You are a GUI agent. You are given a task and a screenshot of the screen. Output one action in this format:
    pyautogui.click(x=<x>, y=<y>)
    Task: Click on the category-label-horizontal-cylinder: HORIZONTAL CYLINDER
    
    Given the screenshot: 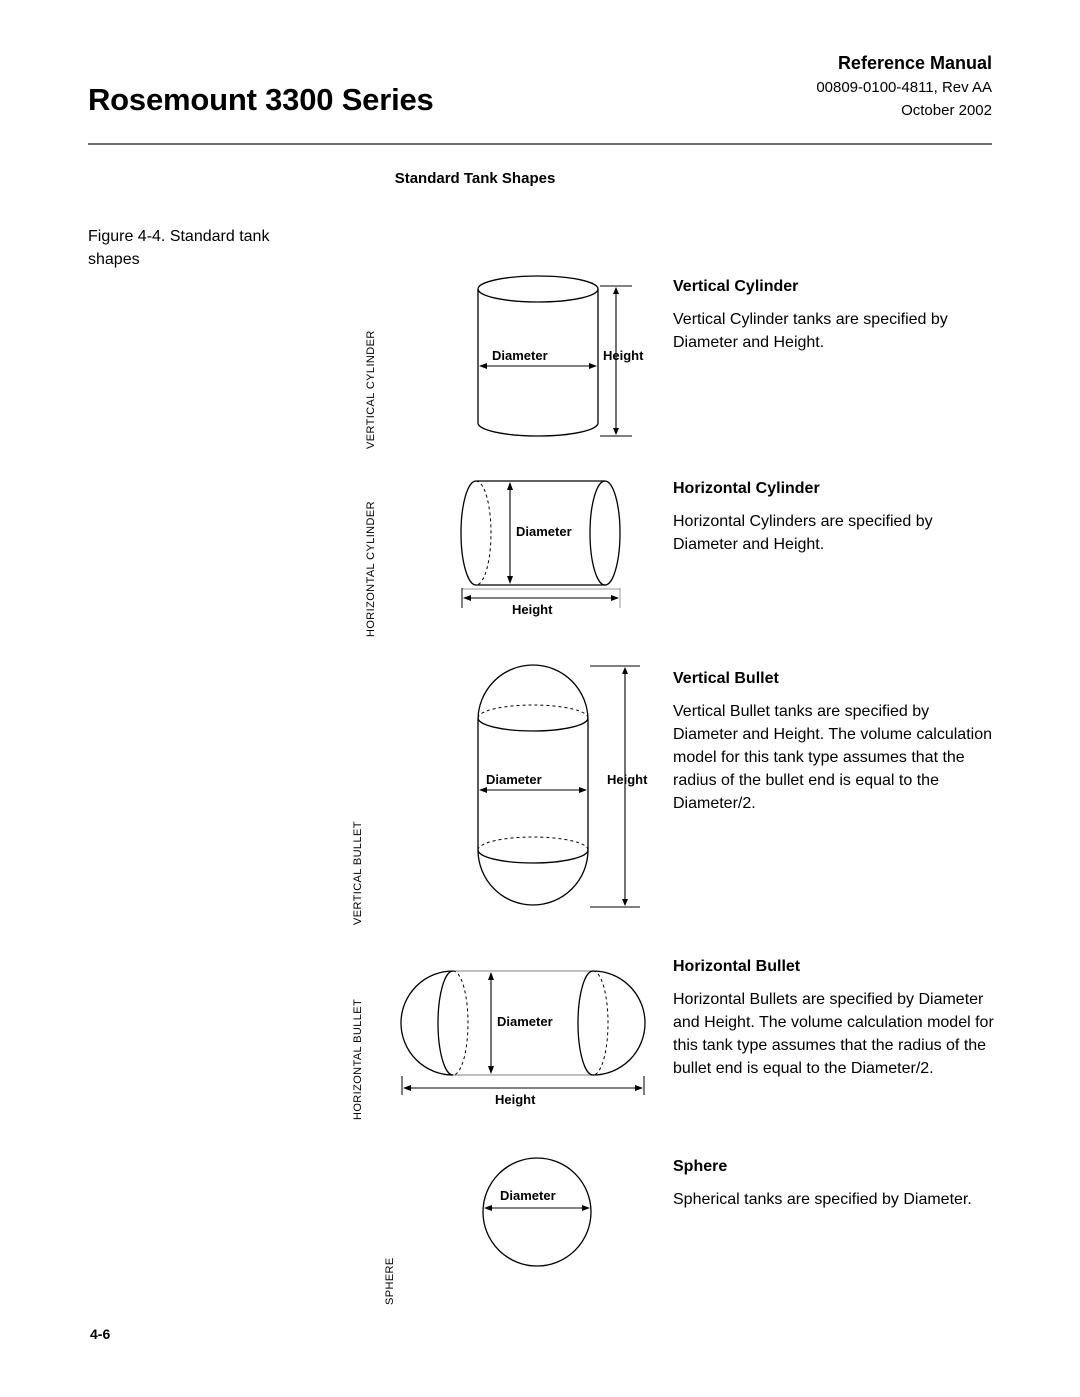 What is the action you would take?
    pyautogui.click(x=371, y=569)
    